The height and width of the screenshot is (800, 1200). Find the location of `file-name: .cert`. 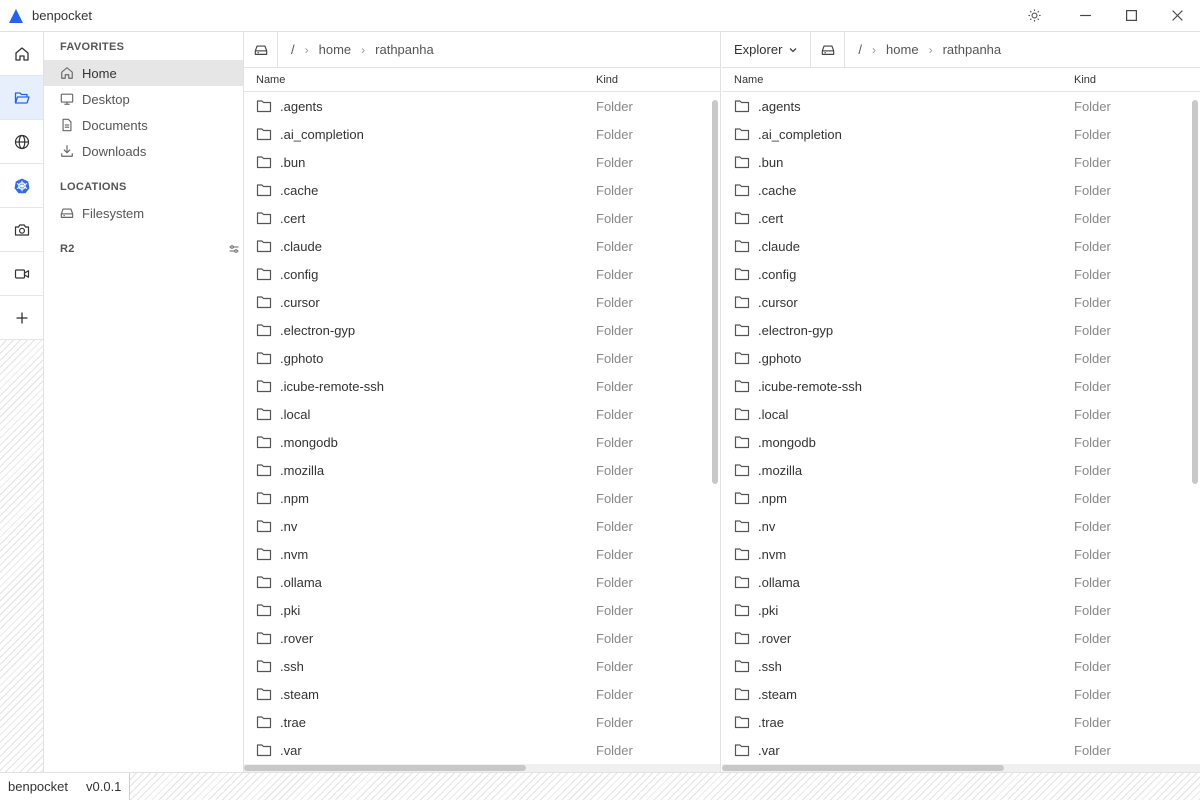

file-name: .cert is located at coordinates (293, 218).